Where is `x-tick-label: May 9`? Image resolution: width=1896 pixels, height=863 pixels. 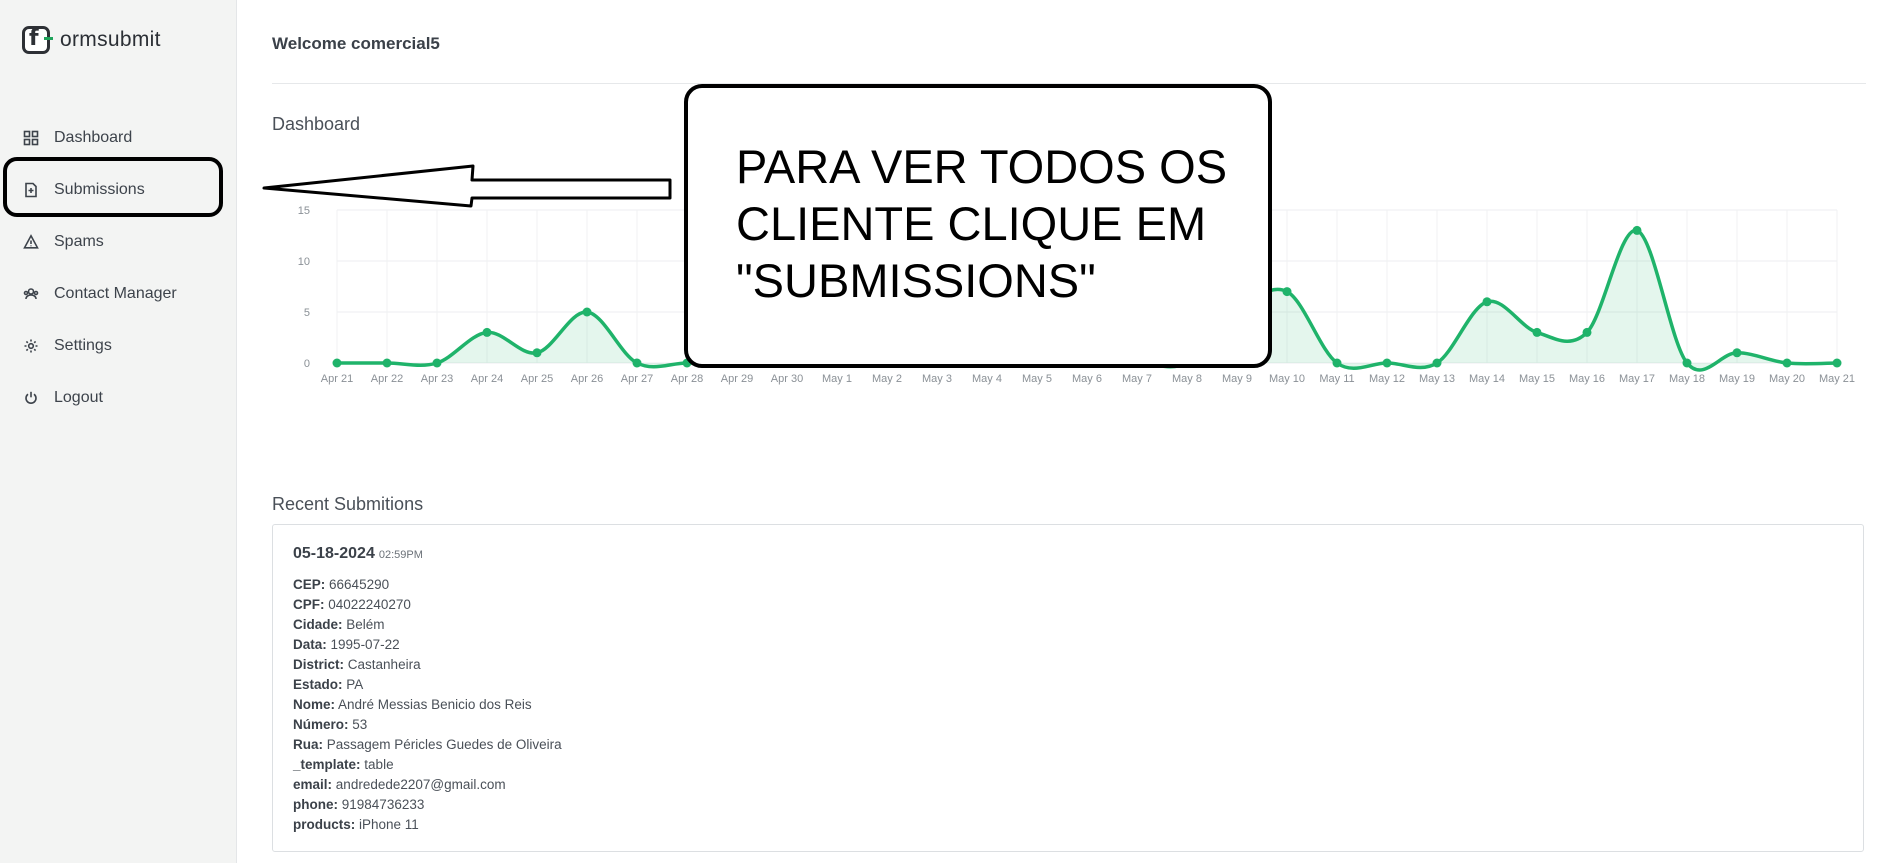 x-tick-label: May 9 is located at coordinates (1237, 379).